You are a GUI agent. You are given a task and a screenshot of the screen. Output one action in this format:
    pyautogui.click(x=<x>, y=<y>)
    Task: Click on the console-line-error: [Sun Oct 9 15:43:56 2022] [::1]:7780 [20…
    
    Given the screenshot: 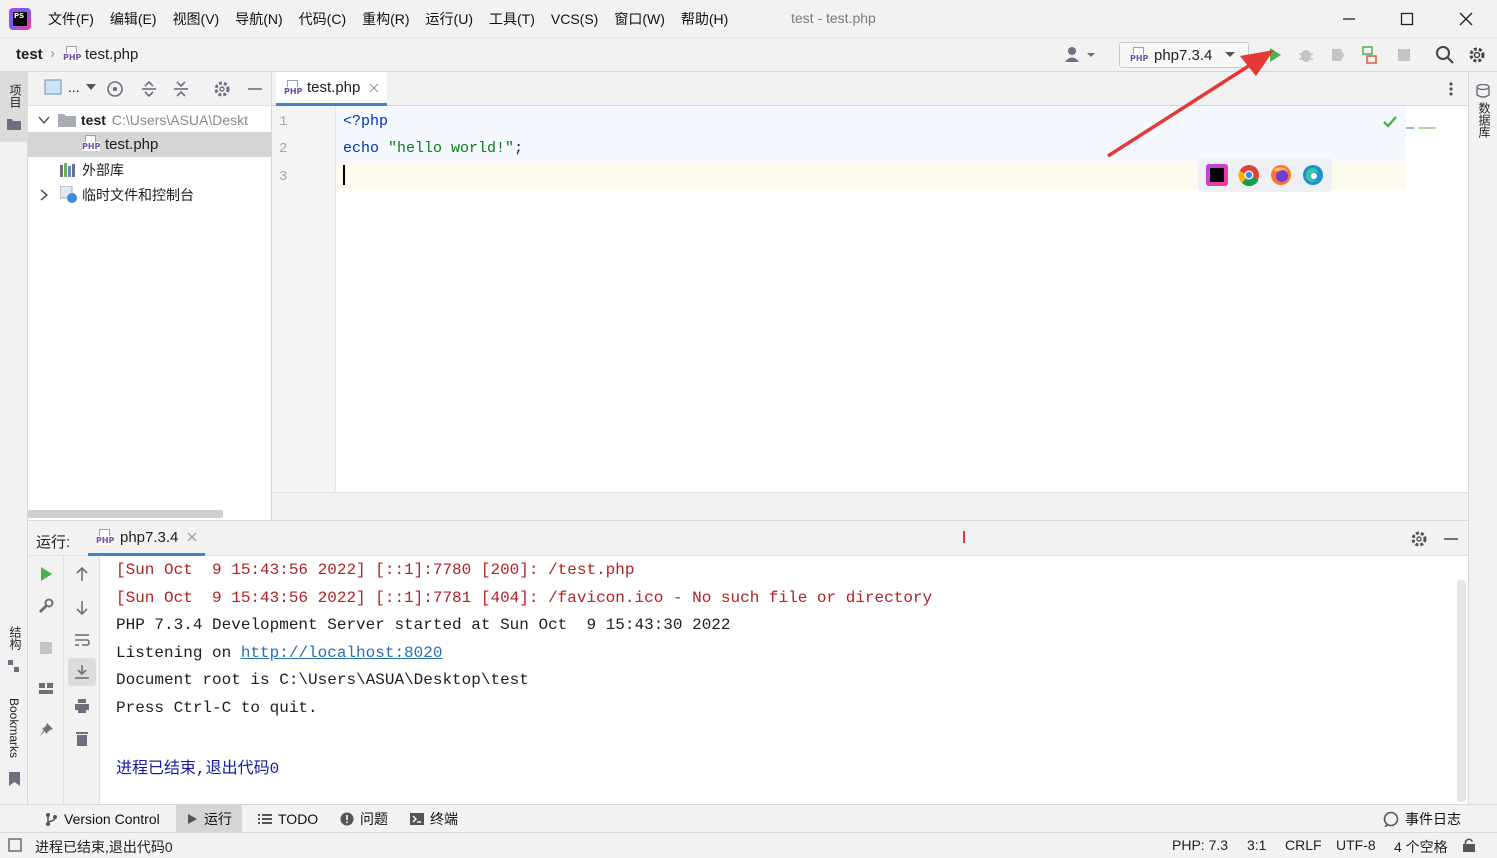 What is the action you would take?
    pyautogui.click(x=375, y=570)
    